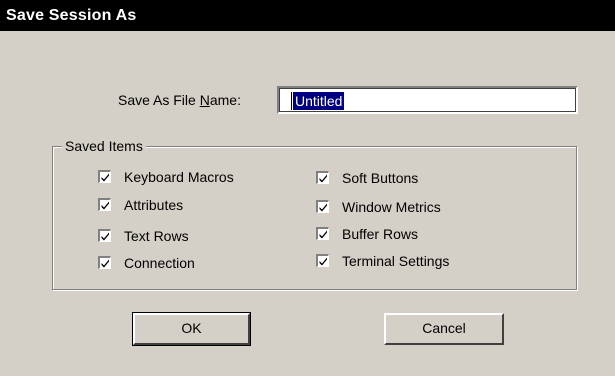  Describe the element at coordinates (179, 100) in the screenshot. I see `filename-label: Save As File Name:` at that location.